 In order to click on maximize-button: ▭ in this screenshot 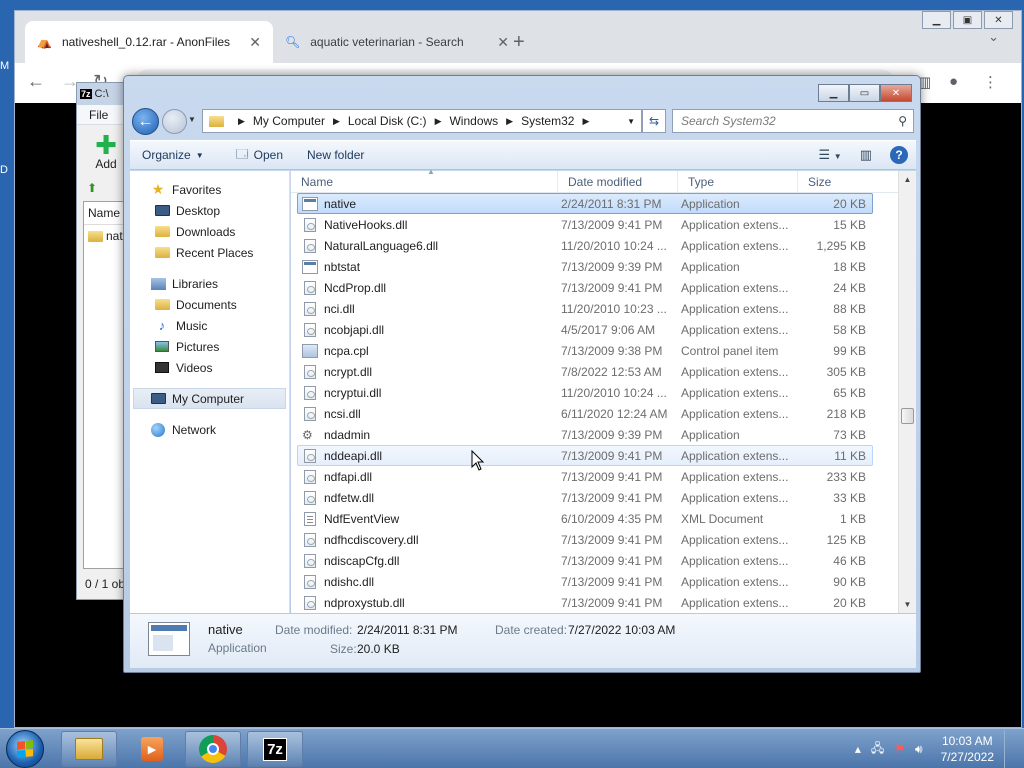, I will do `click(864, 93)`.